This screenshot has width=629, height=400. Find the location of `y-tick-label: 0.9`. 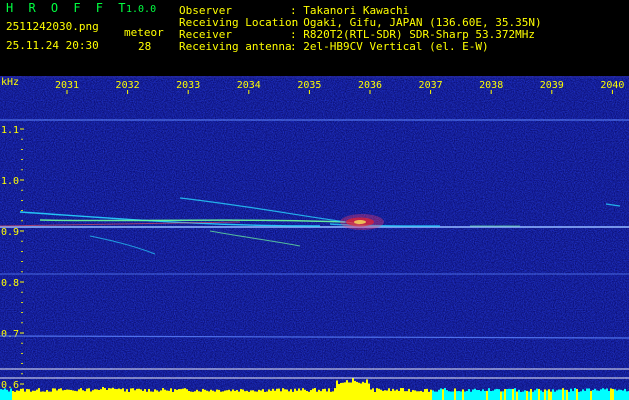

y-tick-label: 0.9 is located at coordinates (10, 232).